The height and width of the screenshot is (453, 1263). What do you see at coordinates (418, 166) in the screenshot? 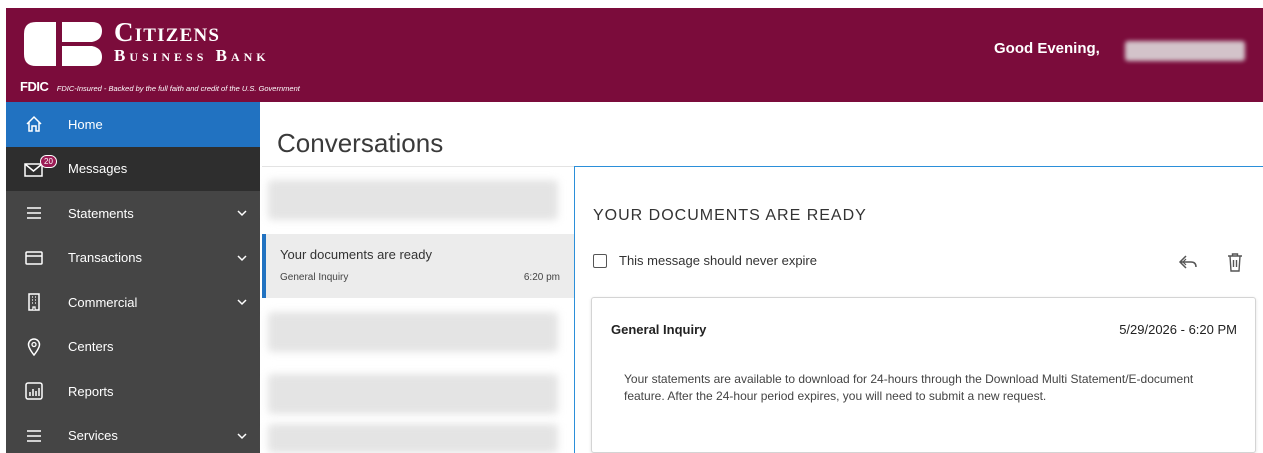
I see `divider` at bounding box center [418, 166].